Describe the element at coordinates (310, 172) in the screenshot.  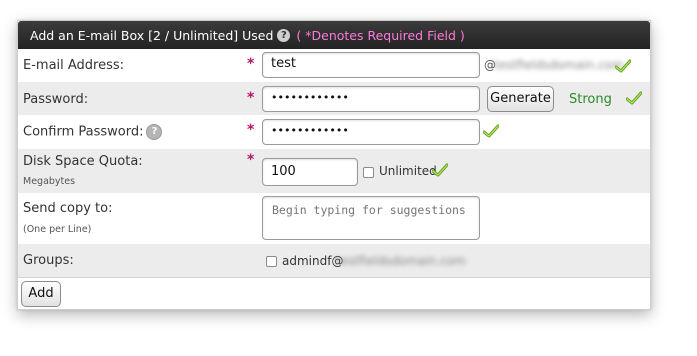
I see `disk-quota-input: 100` at that location.